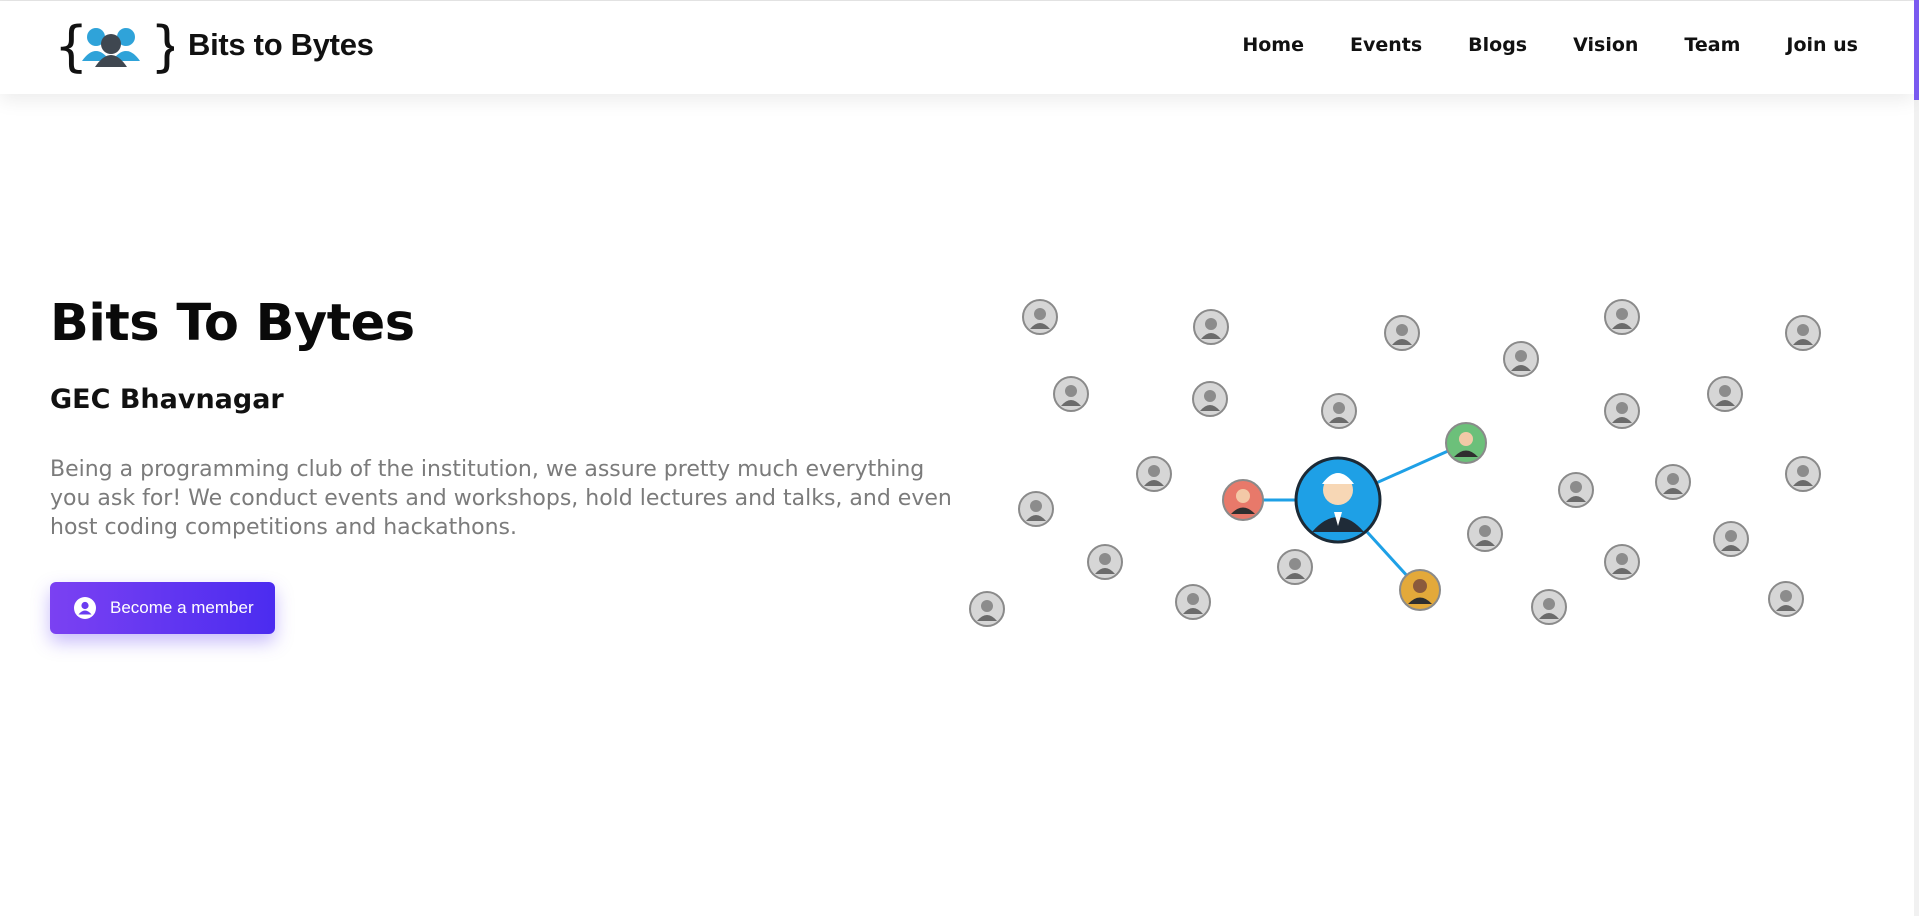  What do you see at coordinates (1916, 50) in the screenshot?
I see `scrollbar-thumb` at bounding box center [1916, 50].